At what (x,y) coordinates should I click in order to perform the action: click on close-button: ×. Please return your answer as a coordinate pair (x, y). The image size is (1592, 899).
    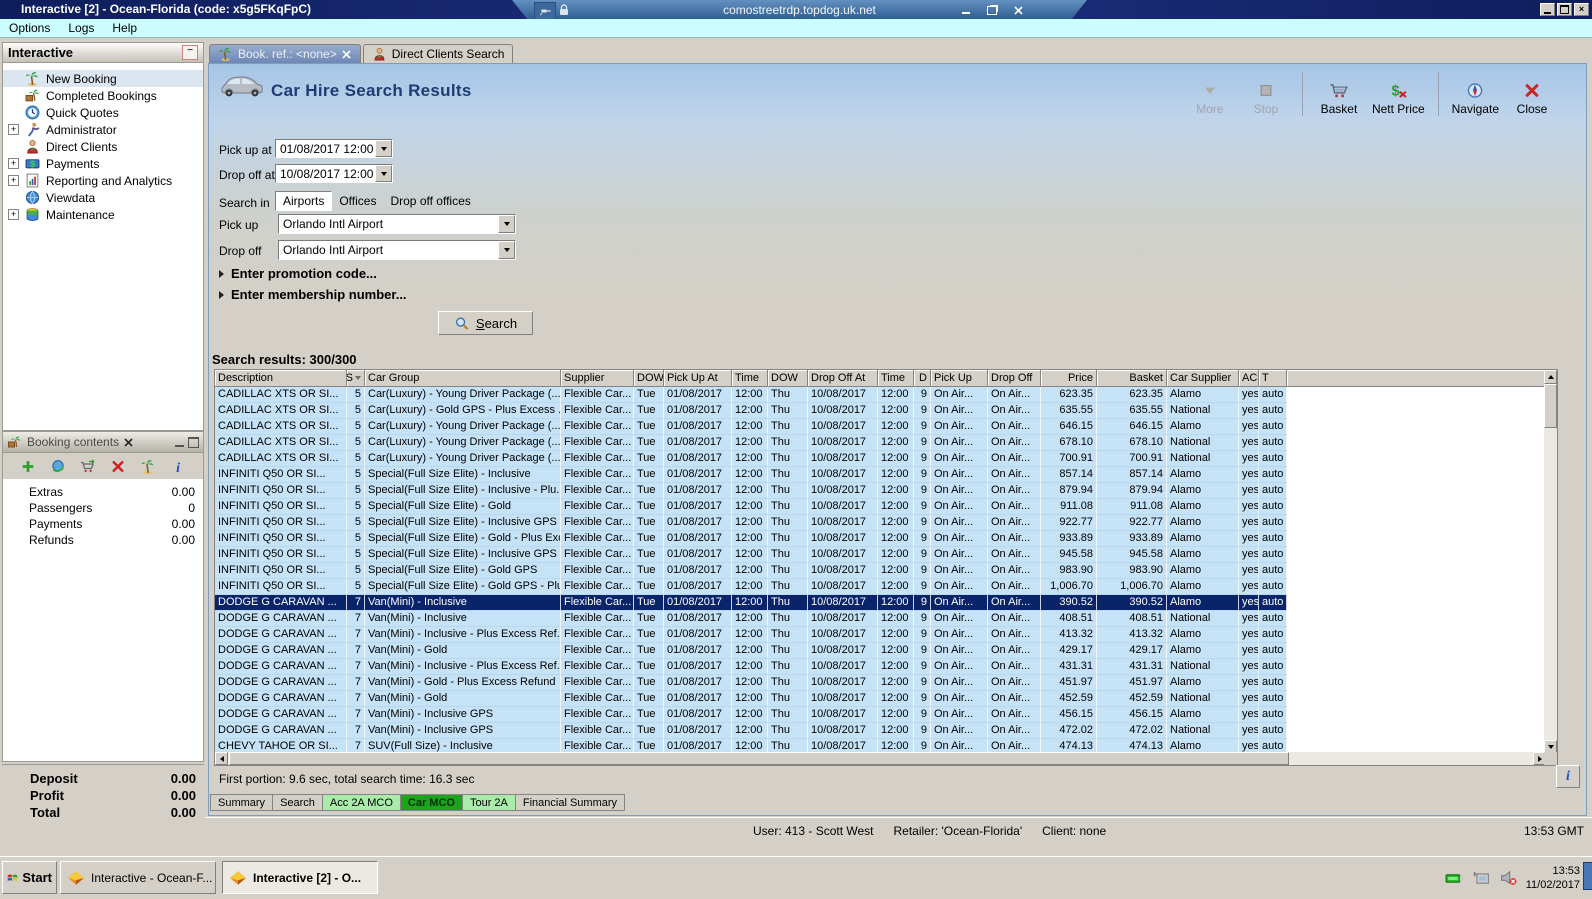
    Looking at the image, I should click on (1581, 9).